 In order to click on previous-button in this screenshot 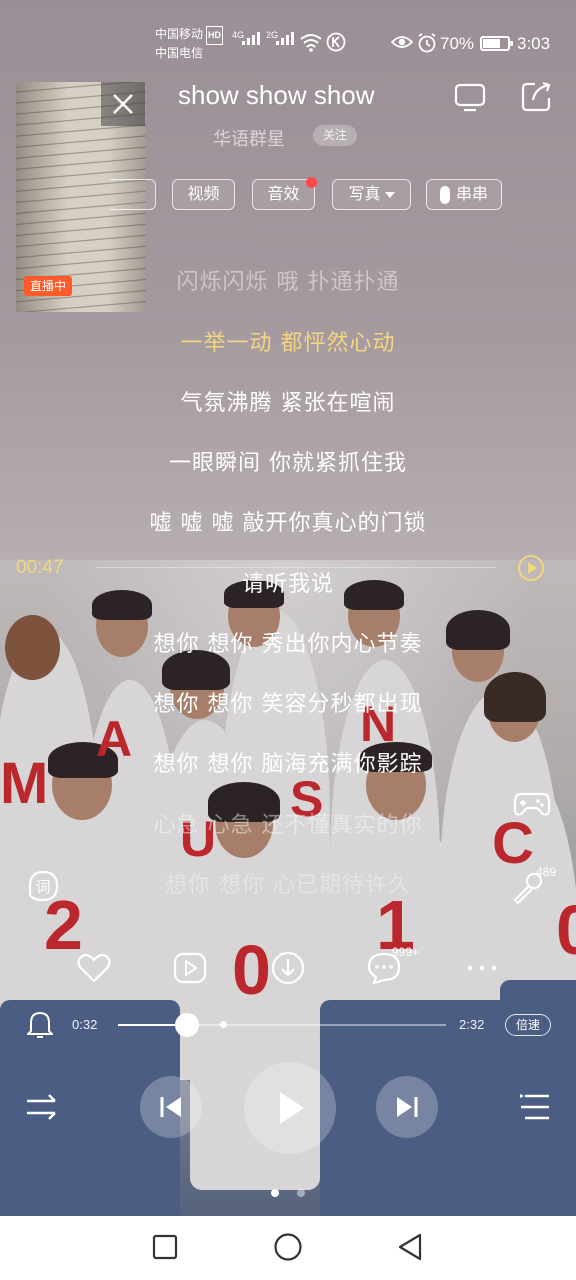, I will do `click(171, 1107)`.